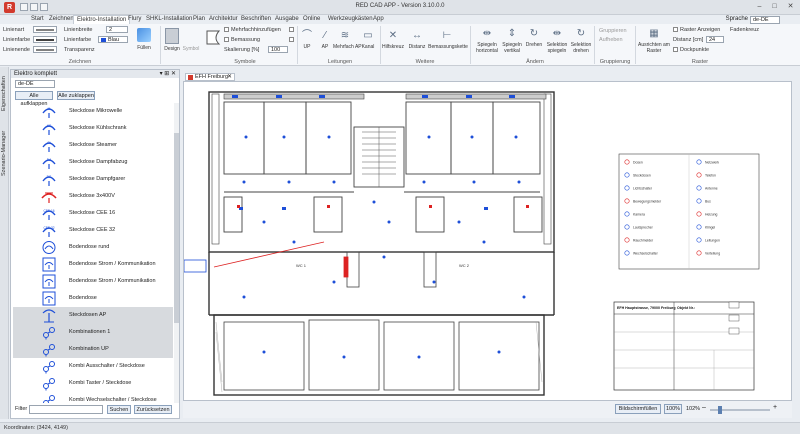 Image resolution: width=800 pixels, height=434 pixels. Describe the element at coordinates (350, 19) in the screenshot. I see `menu-werkzeugkaesten: Werkzeugkästen` at that location.